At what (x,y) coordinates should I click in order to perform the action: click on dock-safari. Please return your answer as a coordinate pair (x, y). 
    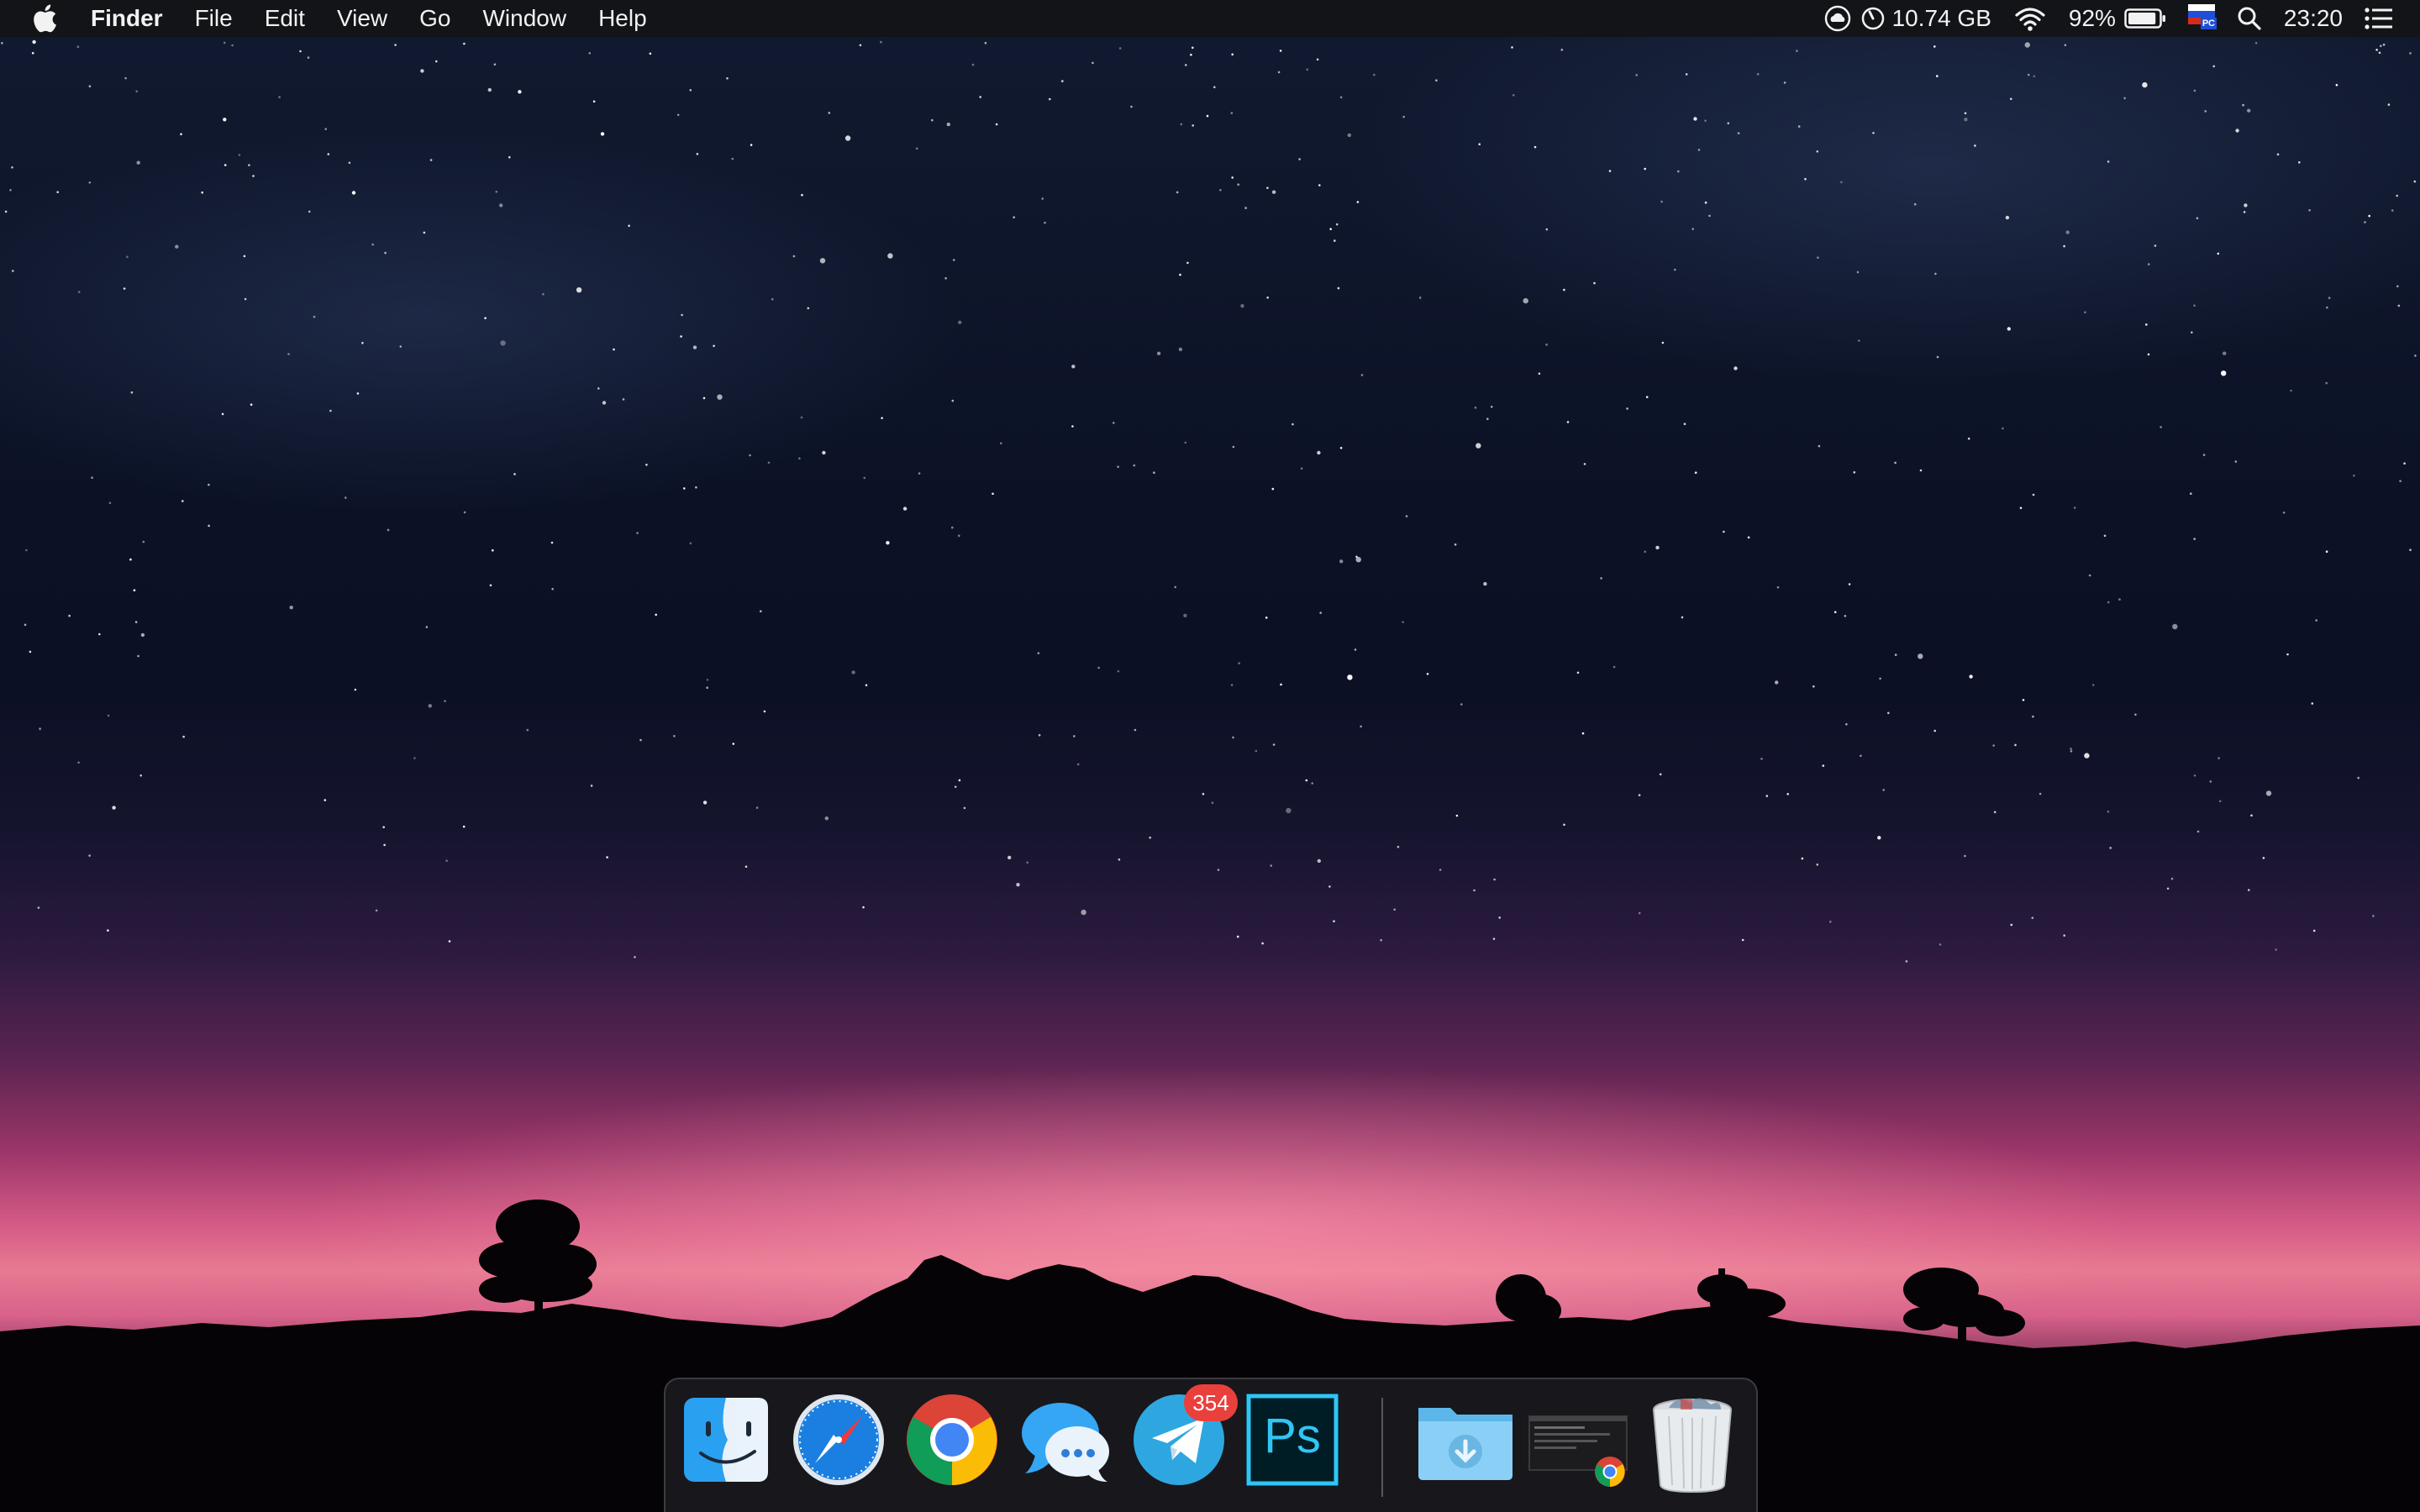
    Looking at the image, I should click on (839, 1445).